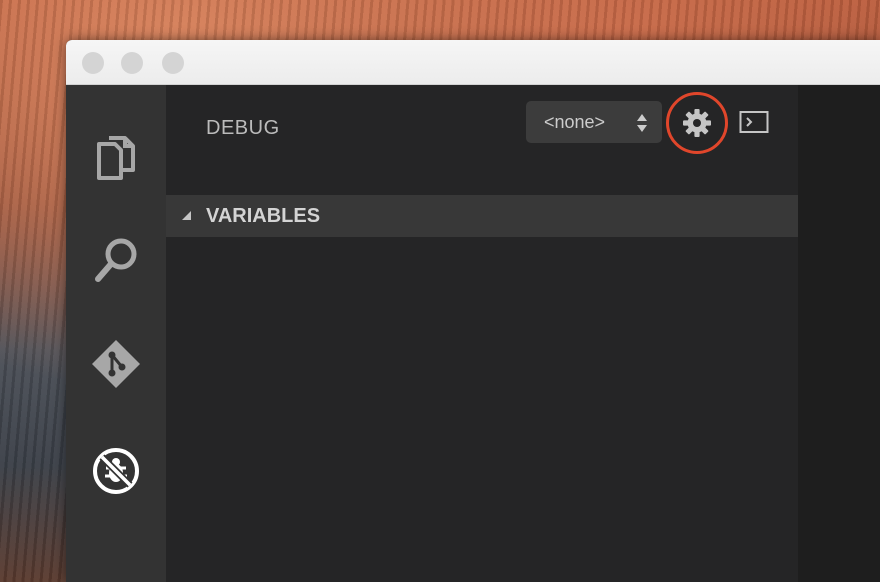 This screenshot has height=582, width=880. I want to click on activity-bar, so click(116, 333).